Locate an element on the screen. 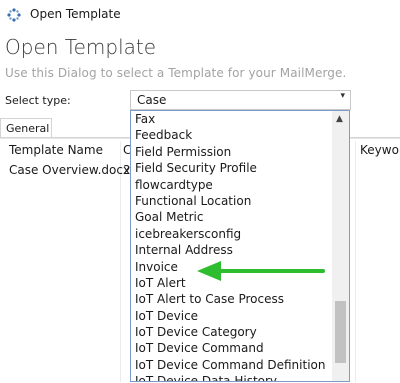  dropdown-option: IoT Alert to Case Process is located at coordinates (230, 299).